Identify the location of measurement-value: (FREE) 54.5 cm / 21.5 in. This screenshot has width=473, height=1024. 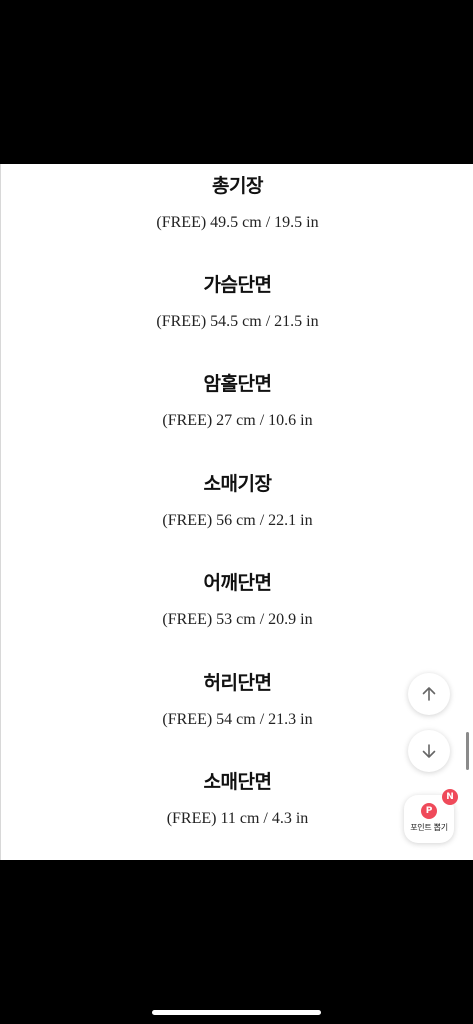
(237, 321).